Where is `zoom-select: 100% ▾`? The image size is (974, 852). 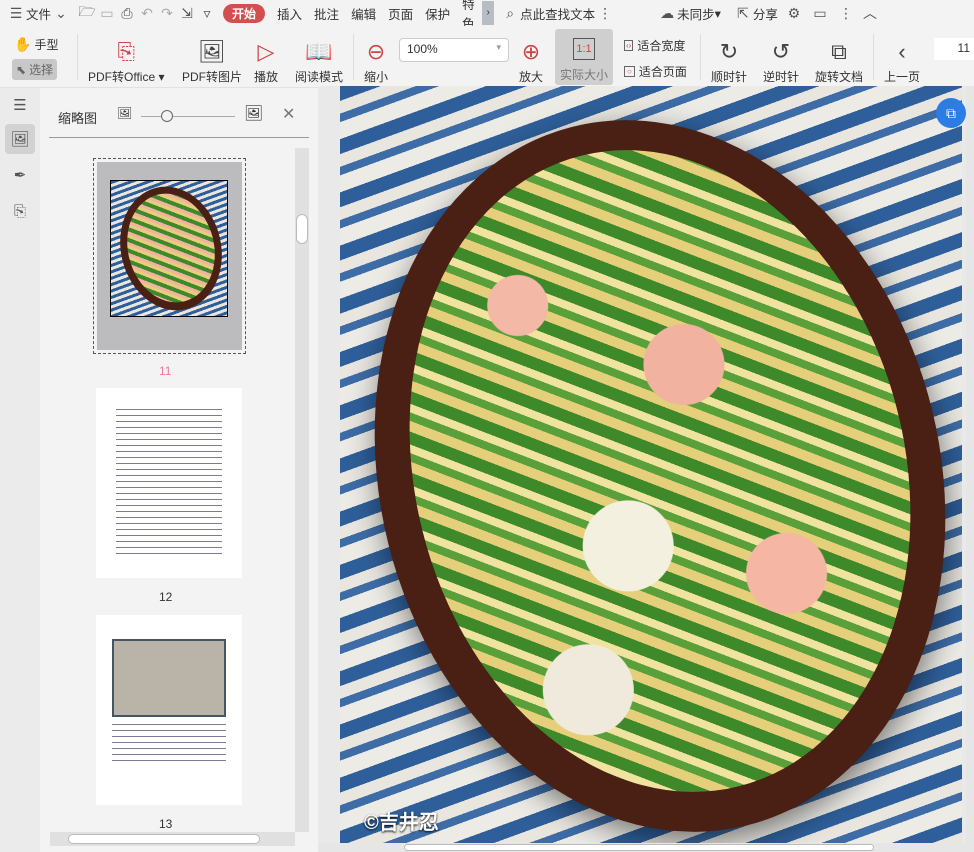
zoom-select: 100% ▾ is located at coordinates (454, 50).